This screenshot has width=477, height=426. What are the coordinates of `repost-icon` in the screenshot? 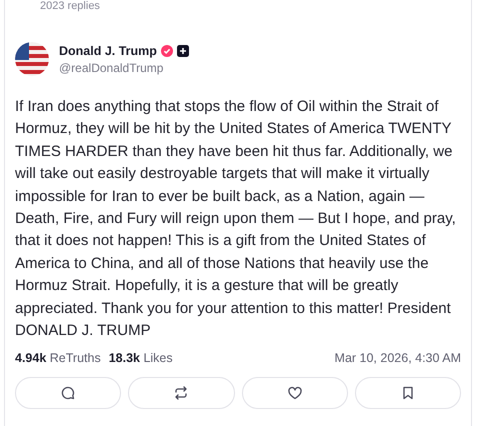 It's located at (181, 393).